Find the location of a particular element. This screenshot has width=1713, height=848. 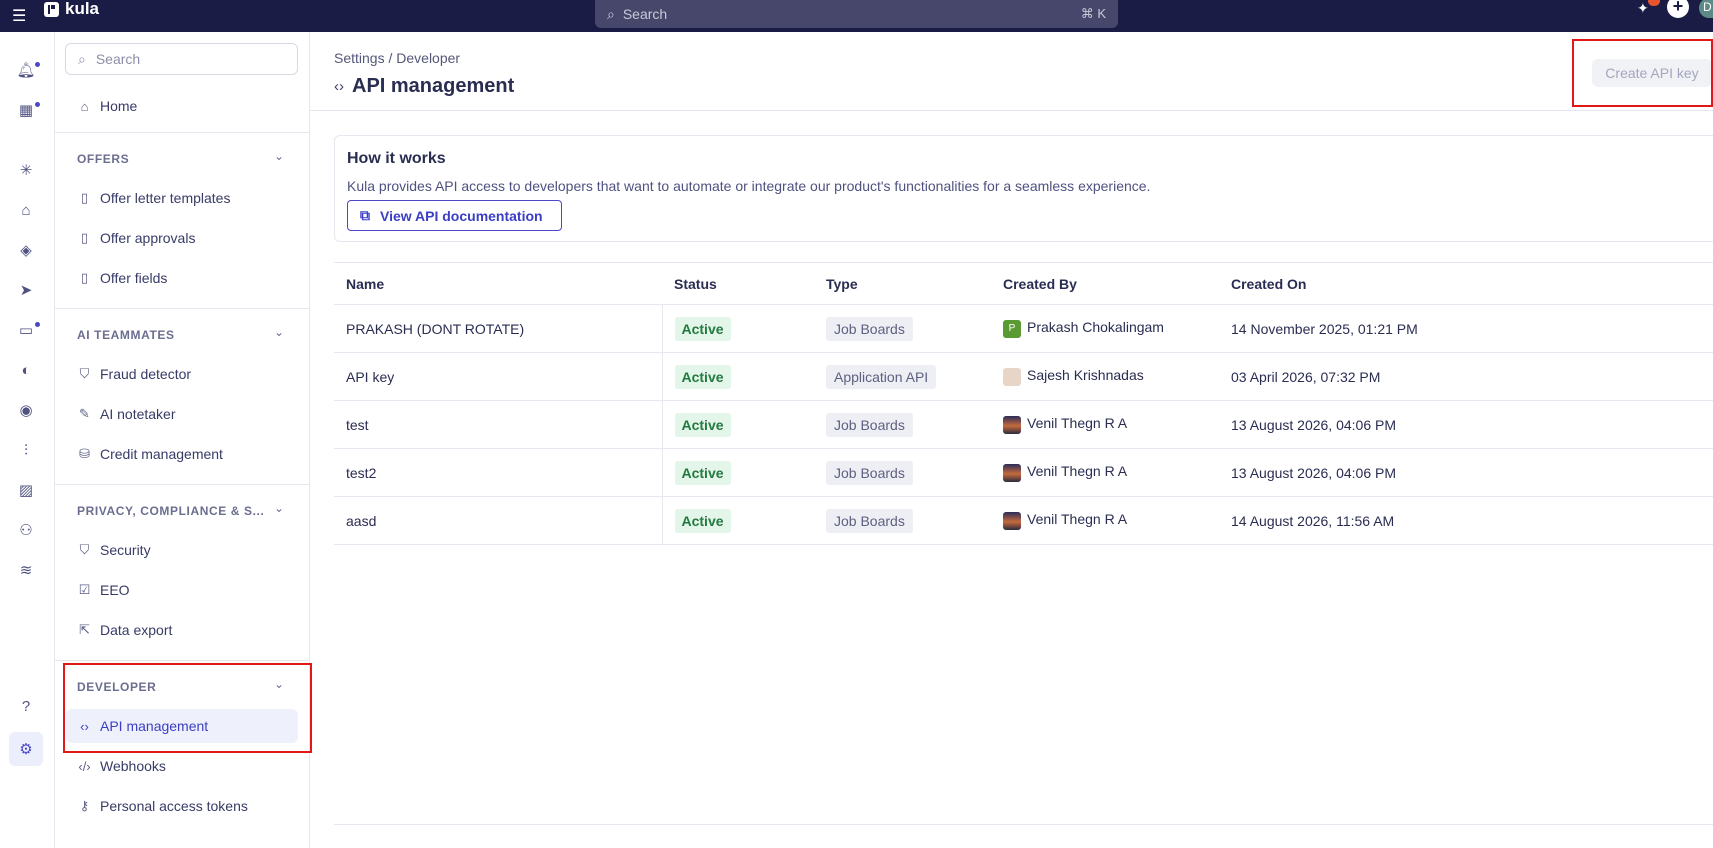

app-name: kula is located at coordinates (82, 9).